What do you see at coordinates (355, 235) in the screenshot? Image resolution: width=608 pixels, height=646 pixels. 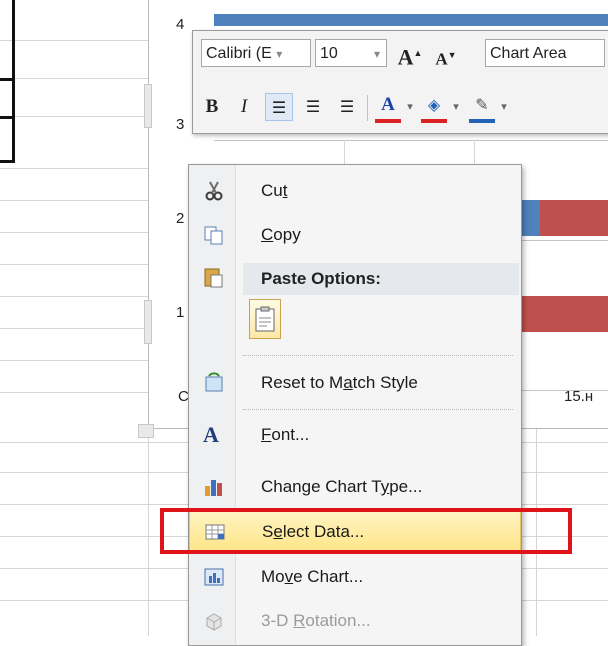 I see `menu-item-copy: Copy` at bounding box center [355, 235].